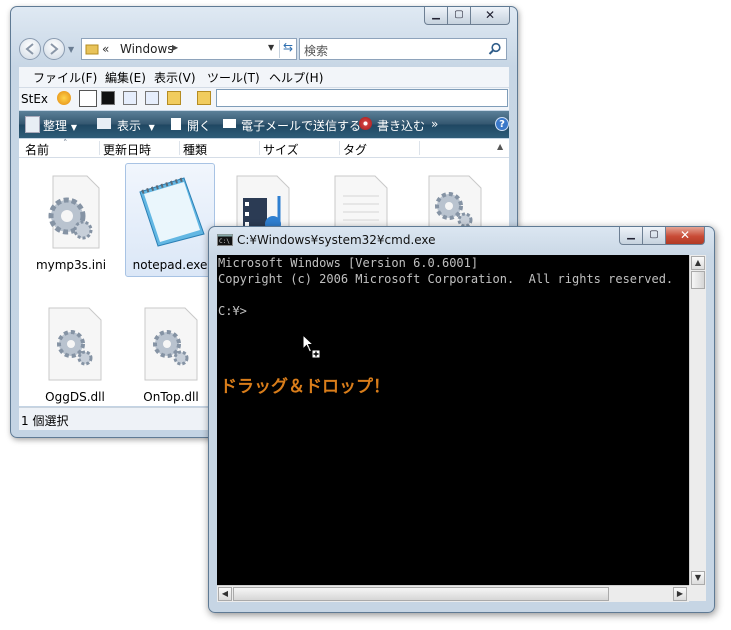 The height and width of the screenshot is (630, 731). Describe the element at coordinates (698, 263) in the screenshot. I see `scroll-up-button: ▲` at that location.